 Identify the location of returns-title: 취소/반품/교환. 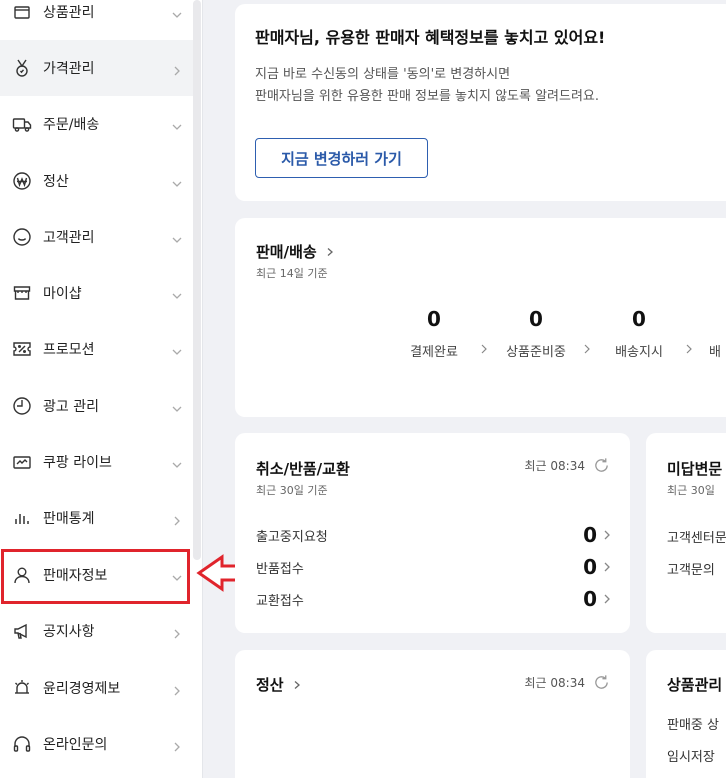
(303, 469).